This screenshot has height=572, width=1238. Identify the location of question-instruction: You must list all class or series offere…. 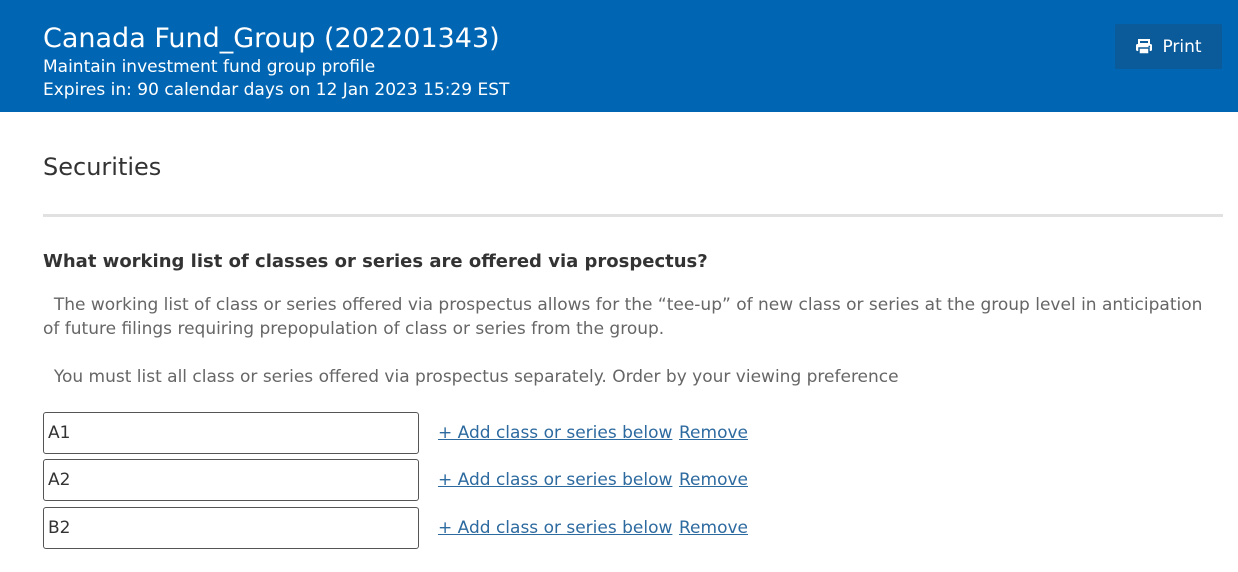
(471, 377).